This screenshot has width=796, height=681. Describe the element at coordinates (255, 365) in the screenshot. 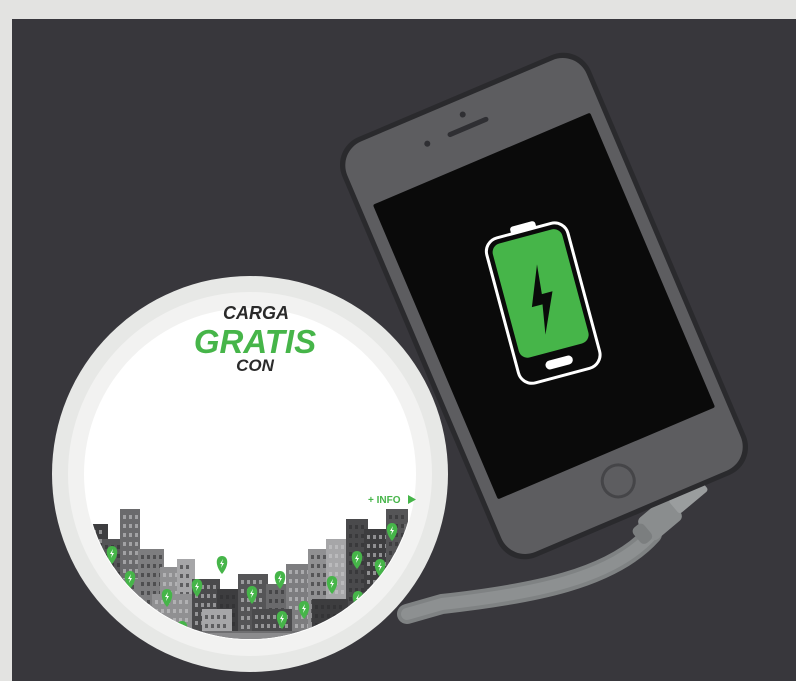

I see `headline-con: CON` at that location.